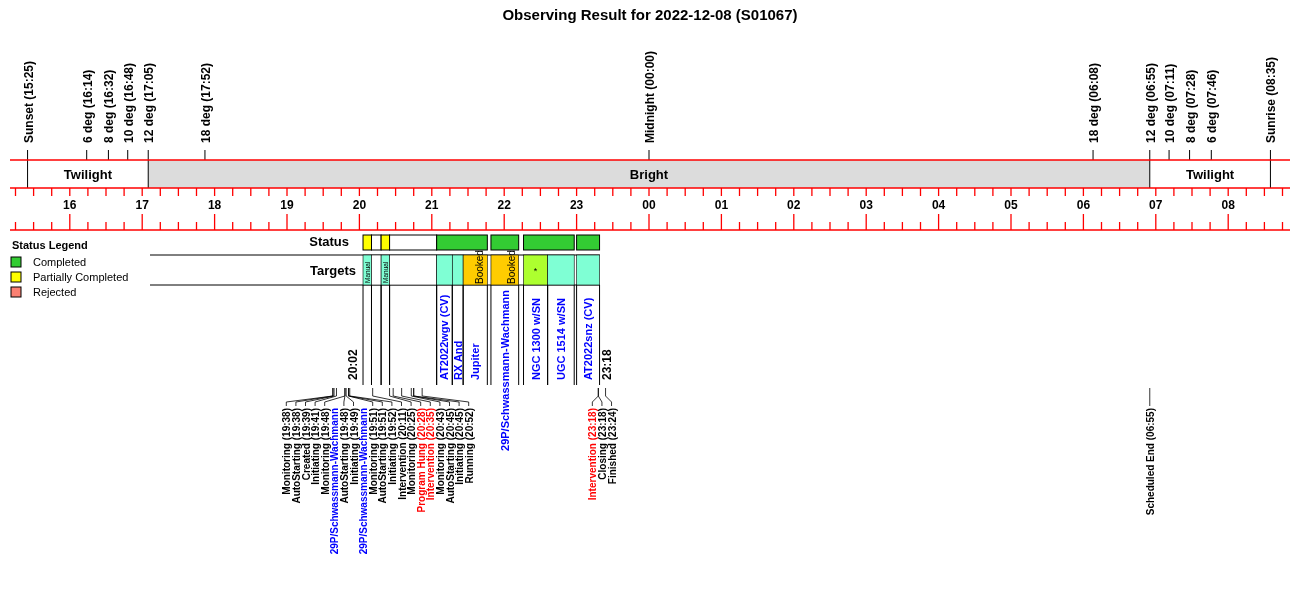 The height and width of the screenshot is (590, 1300). What do you see at coordinates (28, 101) in the screenshot?
I see `sky-event-label: Sunset (15:25)` at bounding box center [28, 101].